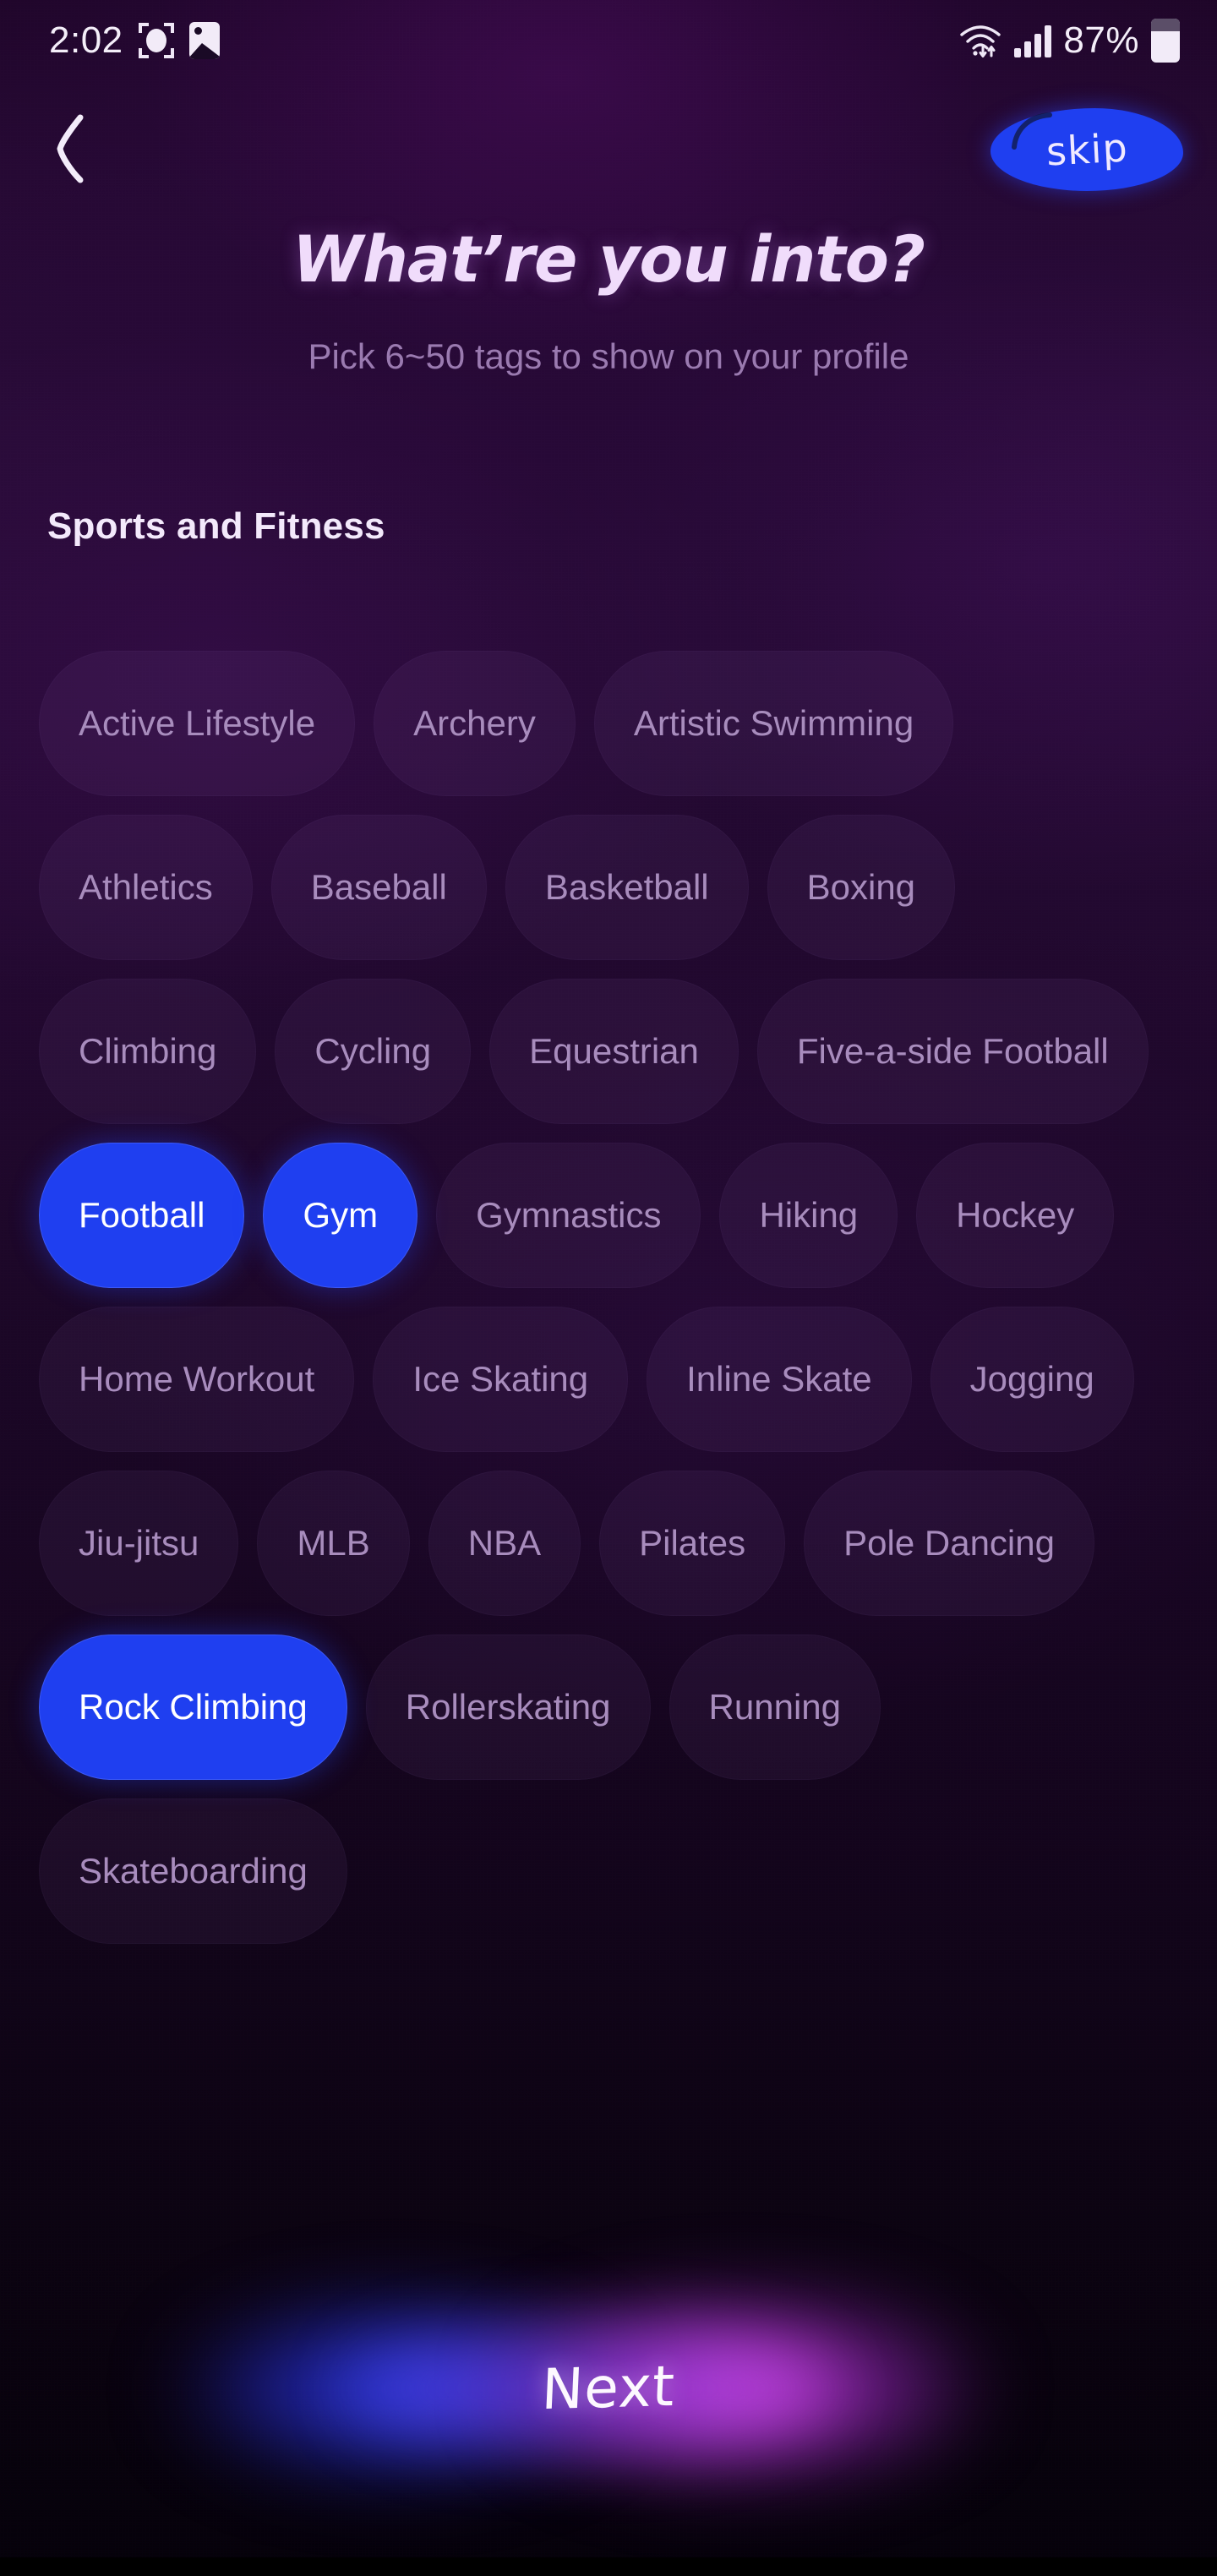  I want to click on tag-pill: Skateboarding, so click(193, 1871).